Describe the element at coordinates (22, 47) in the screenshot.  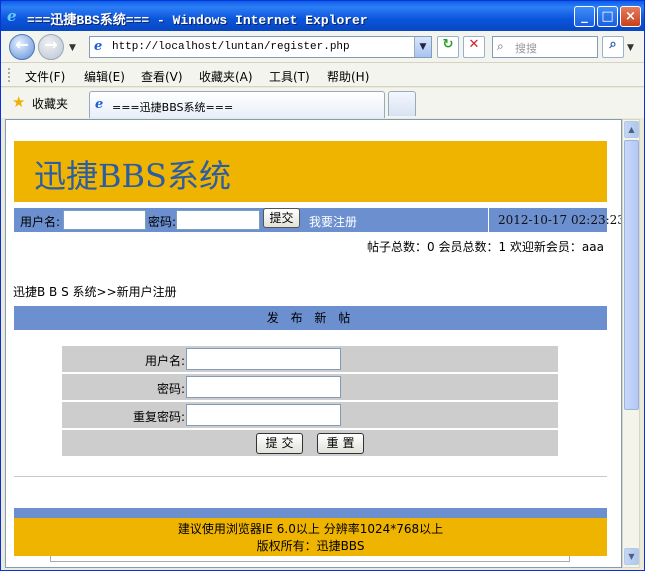
I see `back-button: ←` at that location.